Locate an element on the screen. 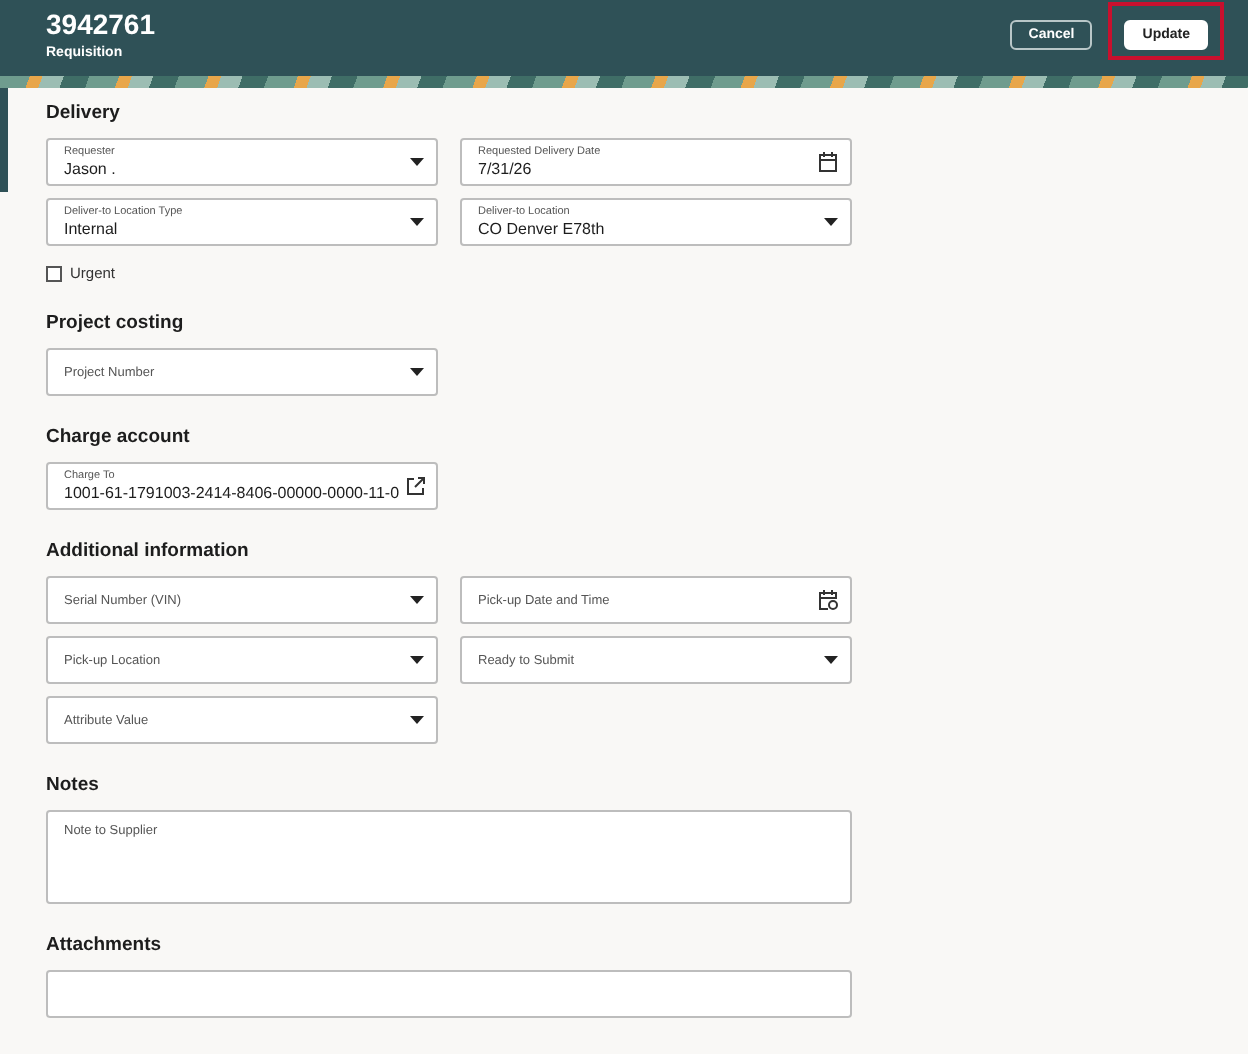 The height and width of the screenshot is (1054, 1248). section-heading: Charge account is located at coordinates (119, 437).